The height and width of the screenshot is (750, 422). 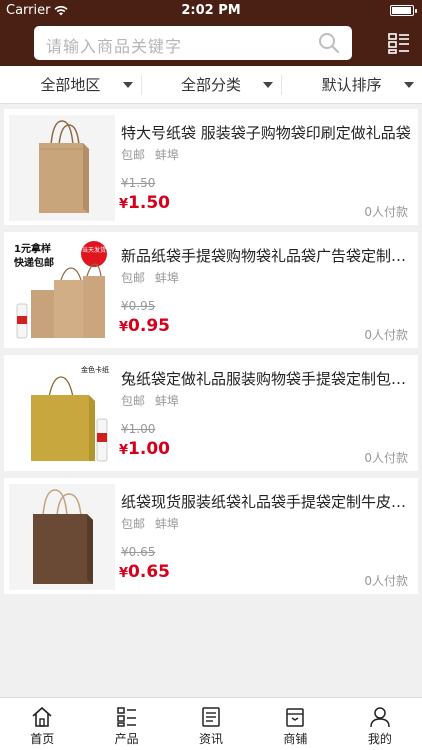 What do you see at coordinates (403, 10) in the screenshot?
I see `battery-icon` at bounding box center [403, 10].